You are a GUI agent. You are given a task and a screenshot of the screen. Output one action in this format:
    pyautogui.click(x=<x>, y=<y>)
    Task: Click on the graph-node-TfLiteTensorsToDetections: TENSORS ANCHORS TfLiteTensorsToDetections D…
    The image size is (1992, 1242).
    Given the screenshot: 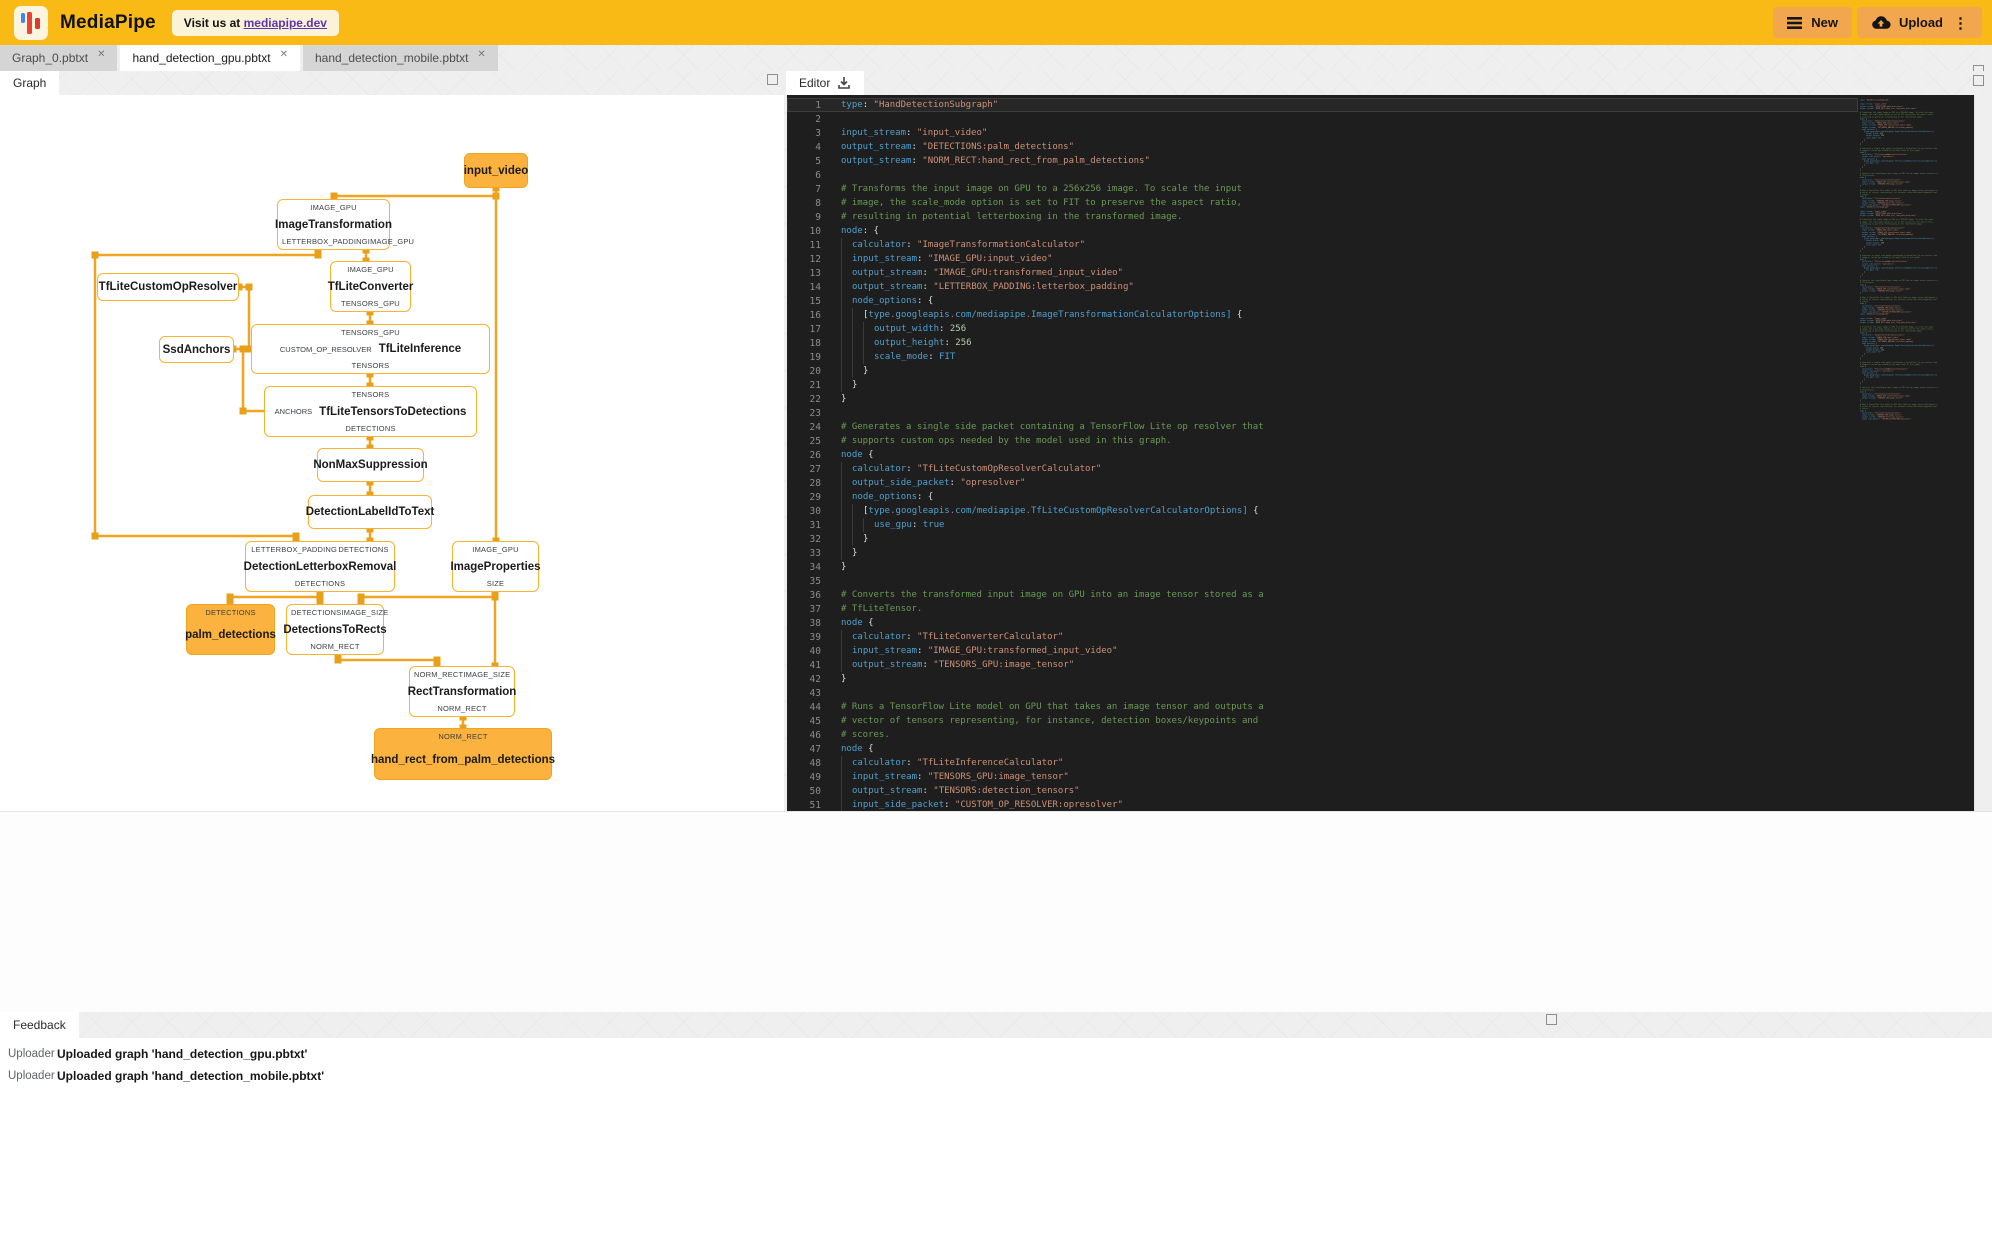 What is the action you would take?
    pyautogui.click(x=370, y=411)
    